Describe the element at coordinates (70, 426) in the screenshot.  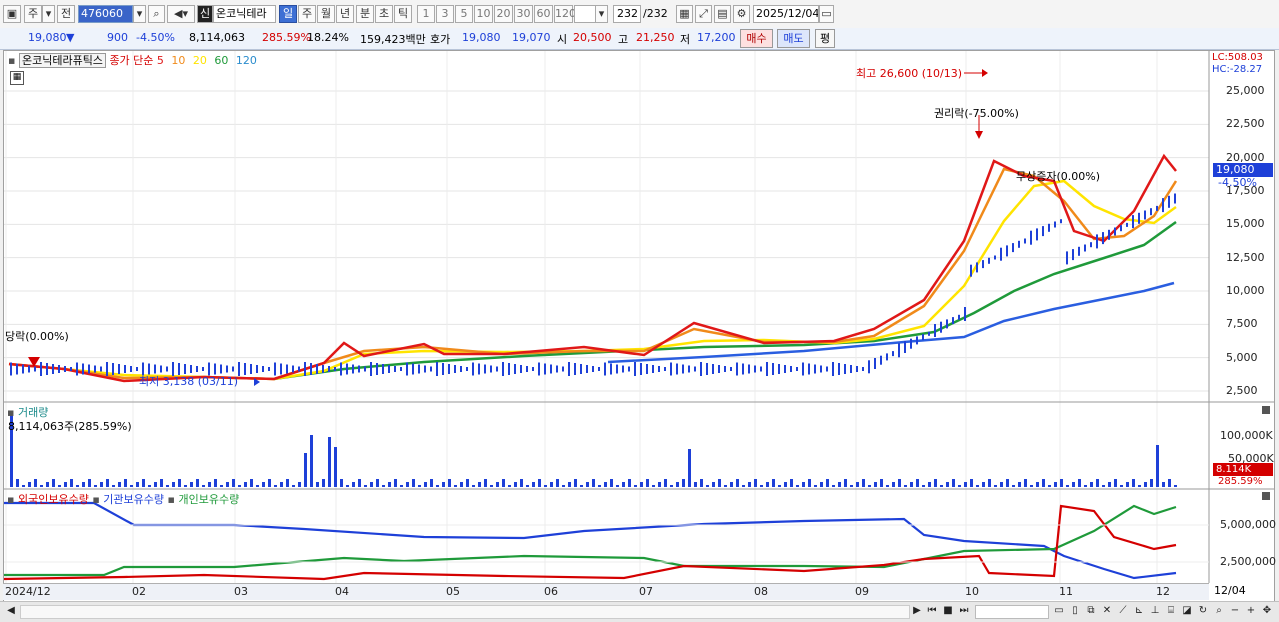
I see `volume-summary: 8,114,063주(285.59%)` at that location.